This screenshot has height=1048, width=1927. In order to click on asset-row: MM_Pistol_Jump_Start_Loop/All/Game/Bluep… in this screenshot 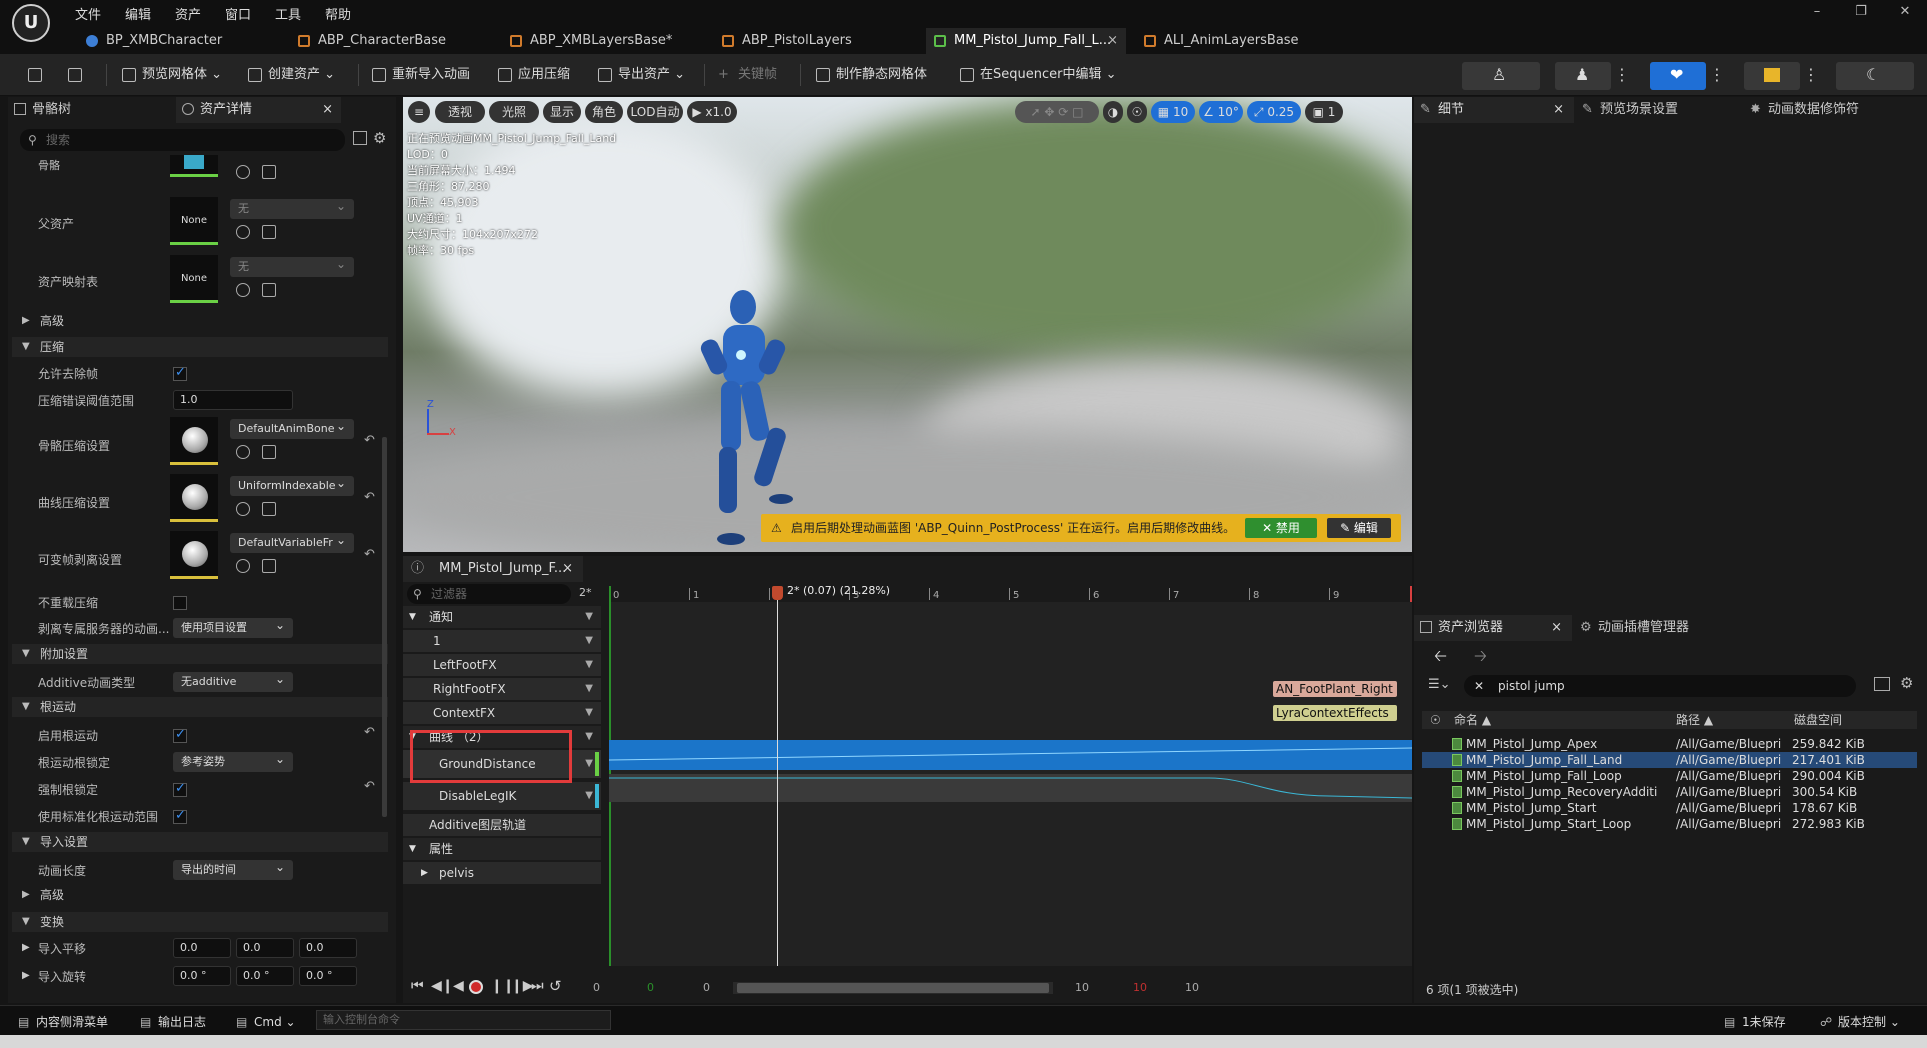, I will do `click(1669, 824)`.